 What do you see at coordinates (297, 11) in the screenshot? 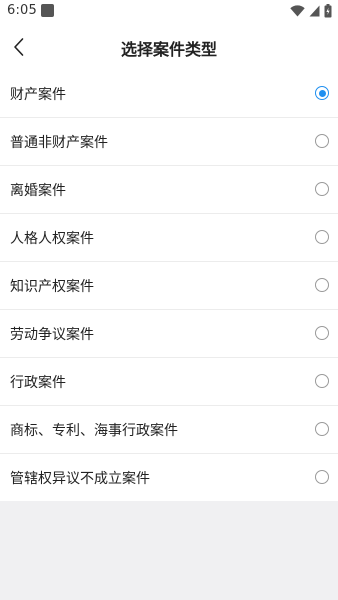
I see `wifi-icon` at bounding box center [297, 11].